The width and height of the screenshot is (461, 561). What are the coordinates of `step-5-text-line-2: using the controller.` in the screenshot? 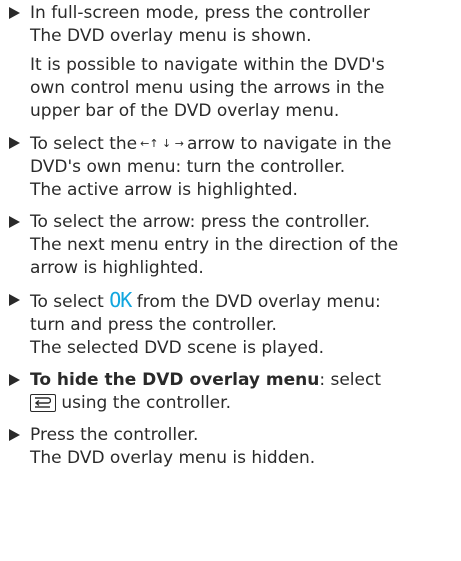 It's located at (146, 403).